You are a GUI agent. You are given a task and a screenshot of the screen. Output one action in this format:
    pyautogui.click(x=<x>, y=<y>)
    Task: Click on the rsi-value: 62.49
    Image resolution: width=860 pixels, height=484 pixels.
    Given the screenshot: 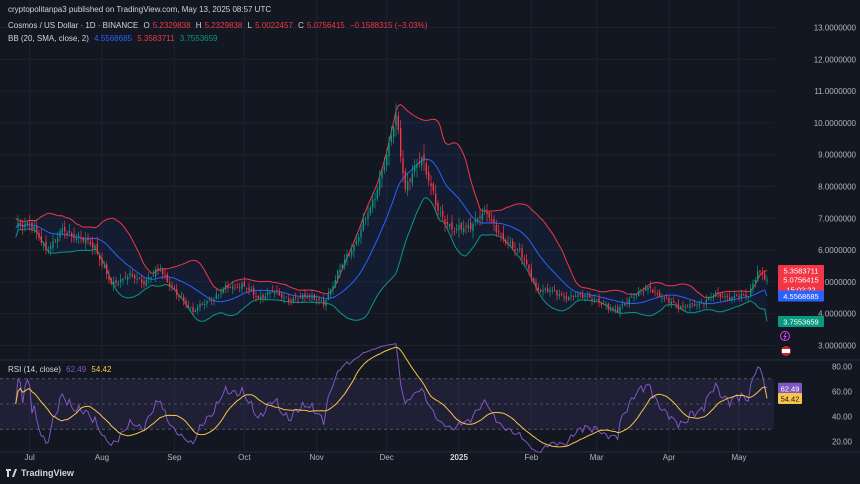 What is the action you would take?
    pyautogui.click(x=76, y=369)
    